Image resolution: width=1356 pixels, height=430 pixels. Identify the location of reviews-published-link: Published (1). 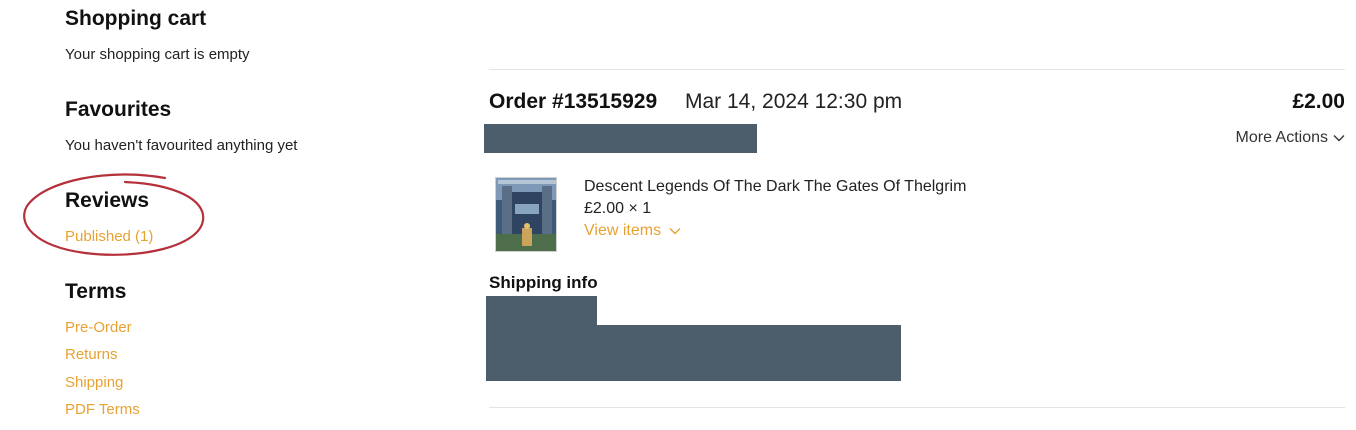
(109, 236).